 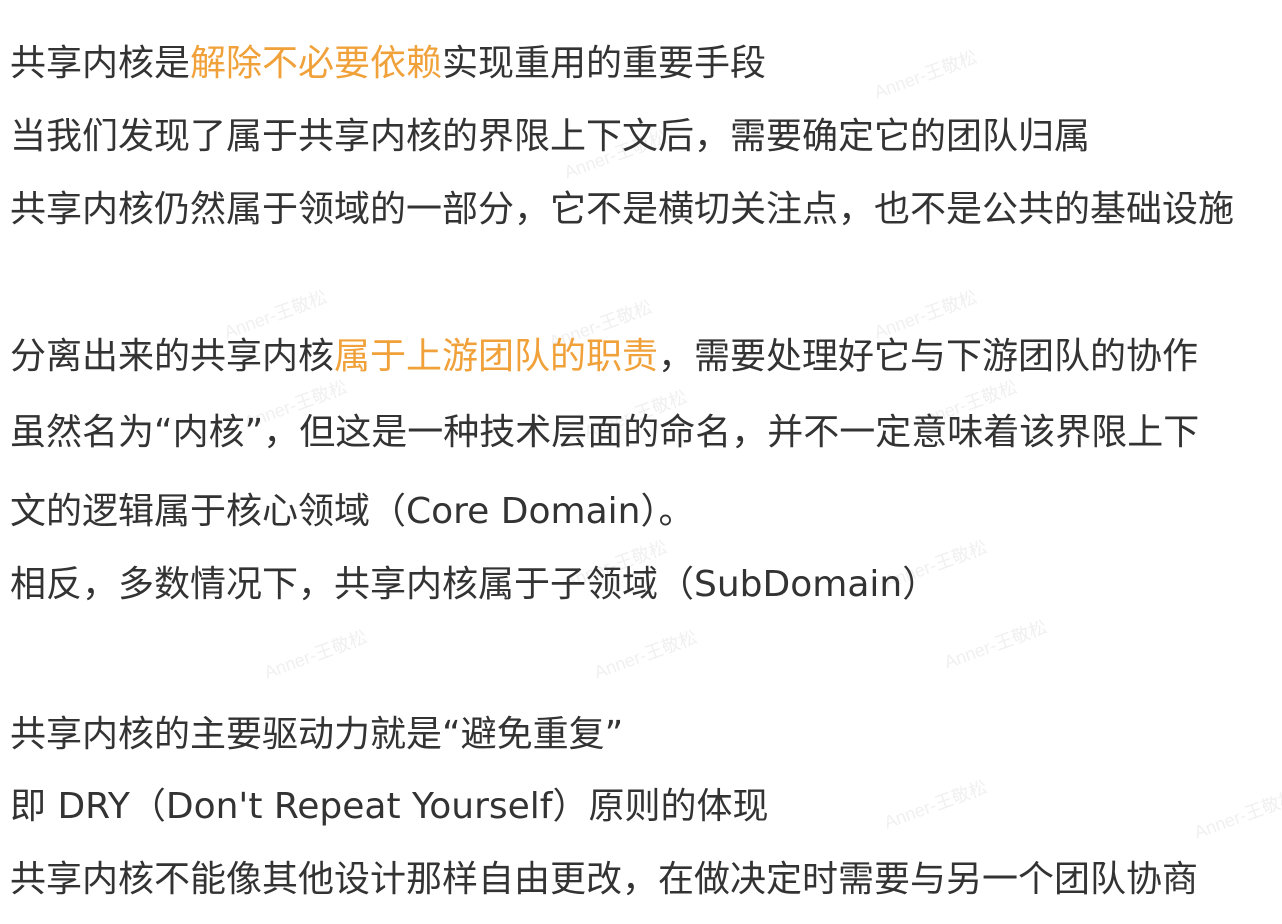 What do you see at coordinates (496, 356) in the screenshot?
I see `highlight-text: 属于上游团队的职责` at bounding box center [496, 356].